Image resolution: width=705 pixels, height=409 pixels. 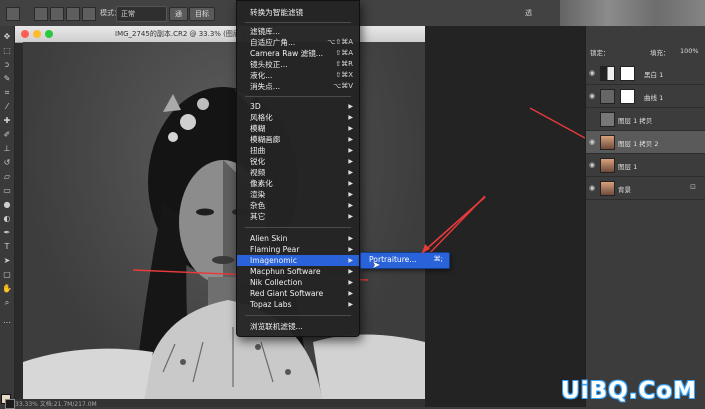 I want to click on eraser-tool-icon: ▱, so click(x=7, y=177).